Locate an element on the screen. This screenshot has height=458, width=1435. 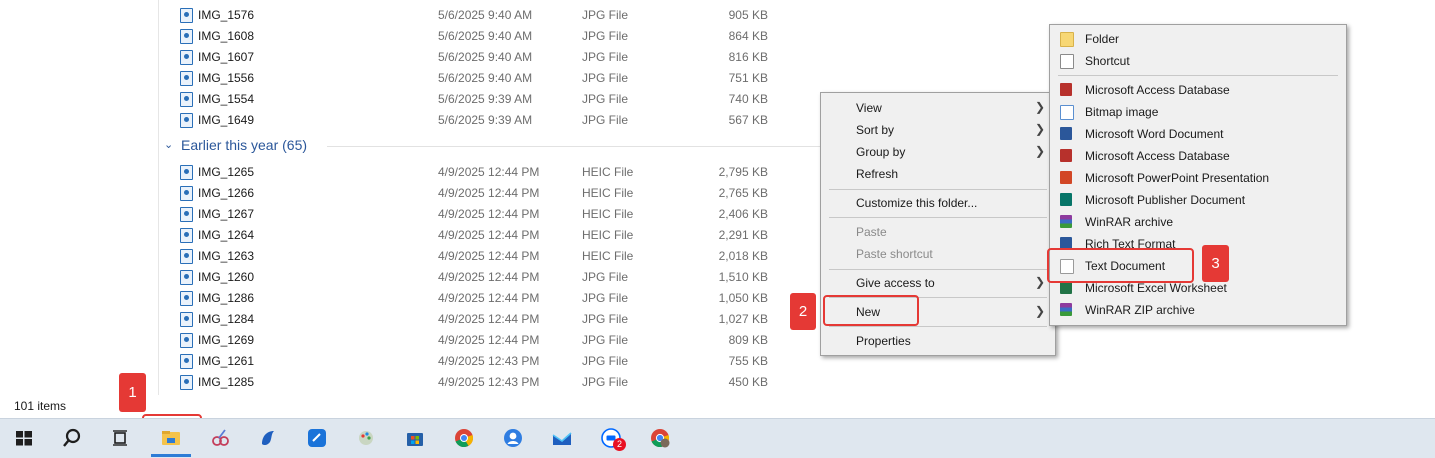
menu-separator is located at coordinates (1198, 75).